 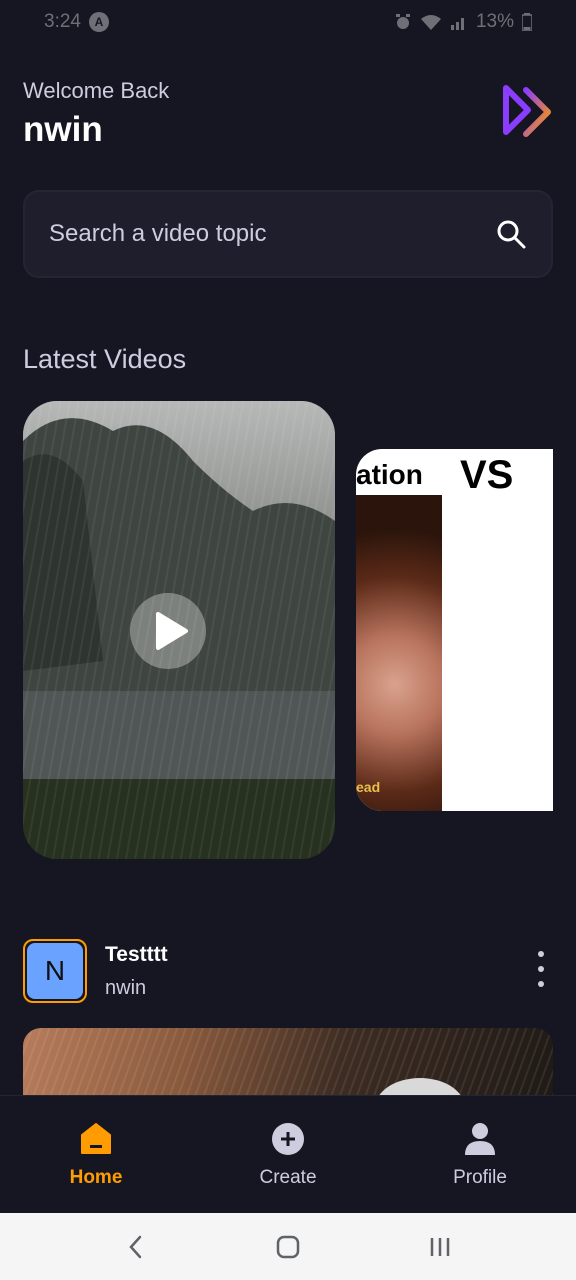 I want to click on tab-home: Home, so click(x=96, y=1155).